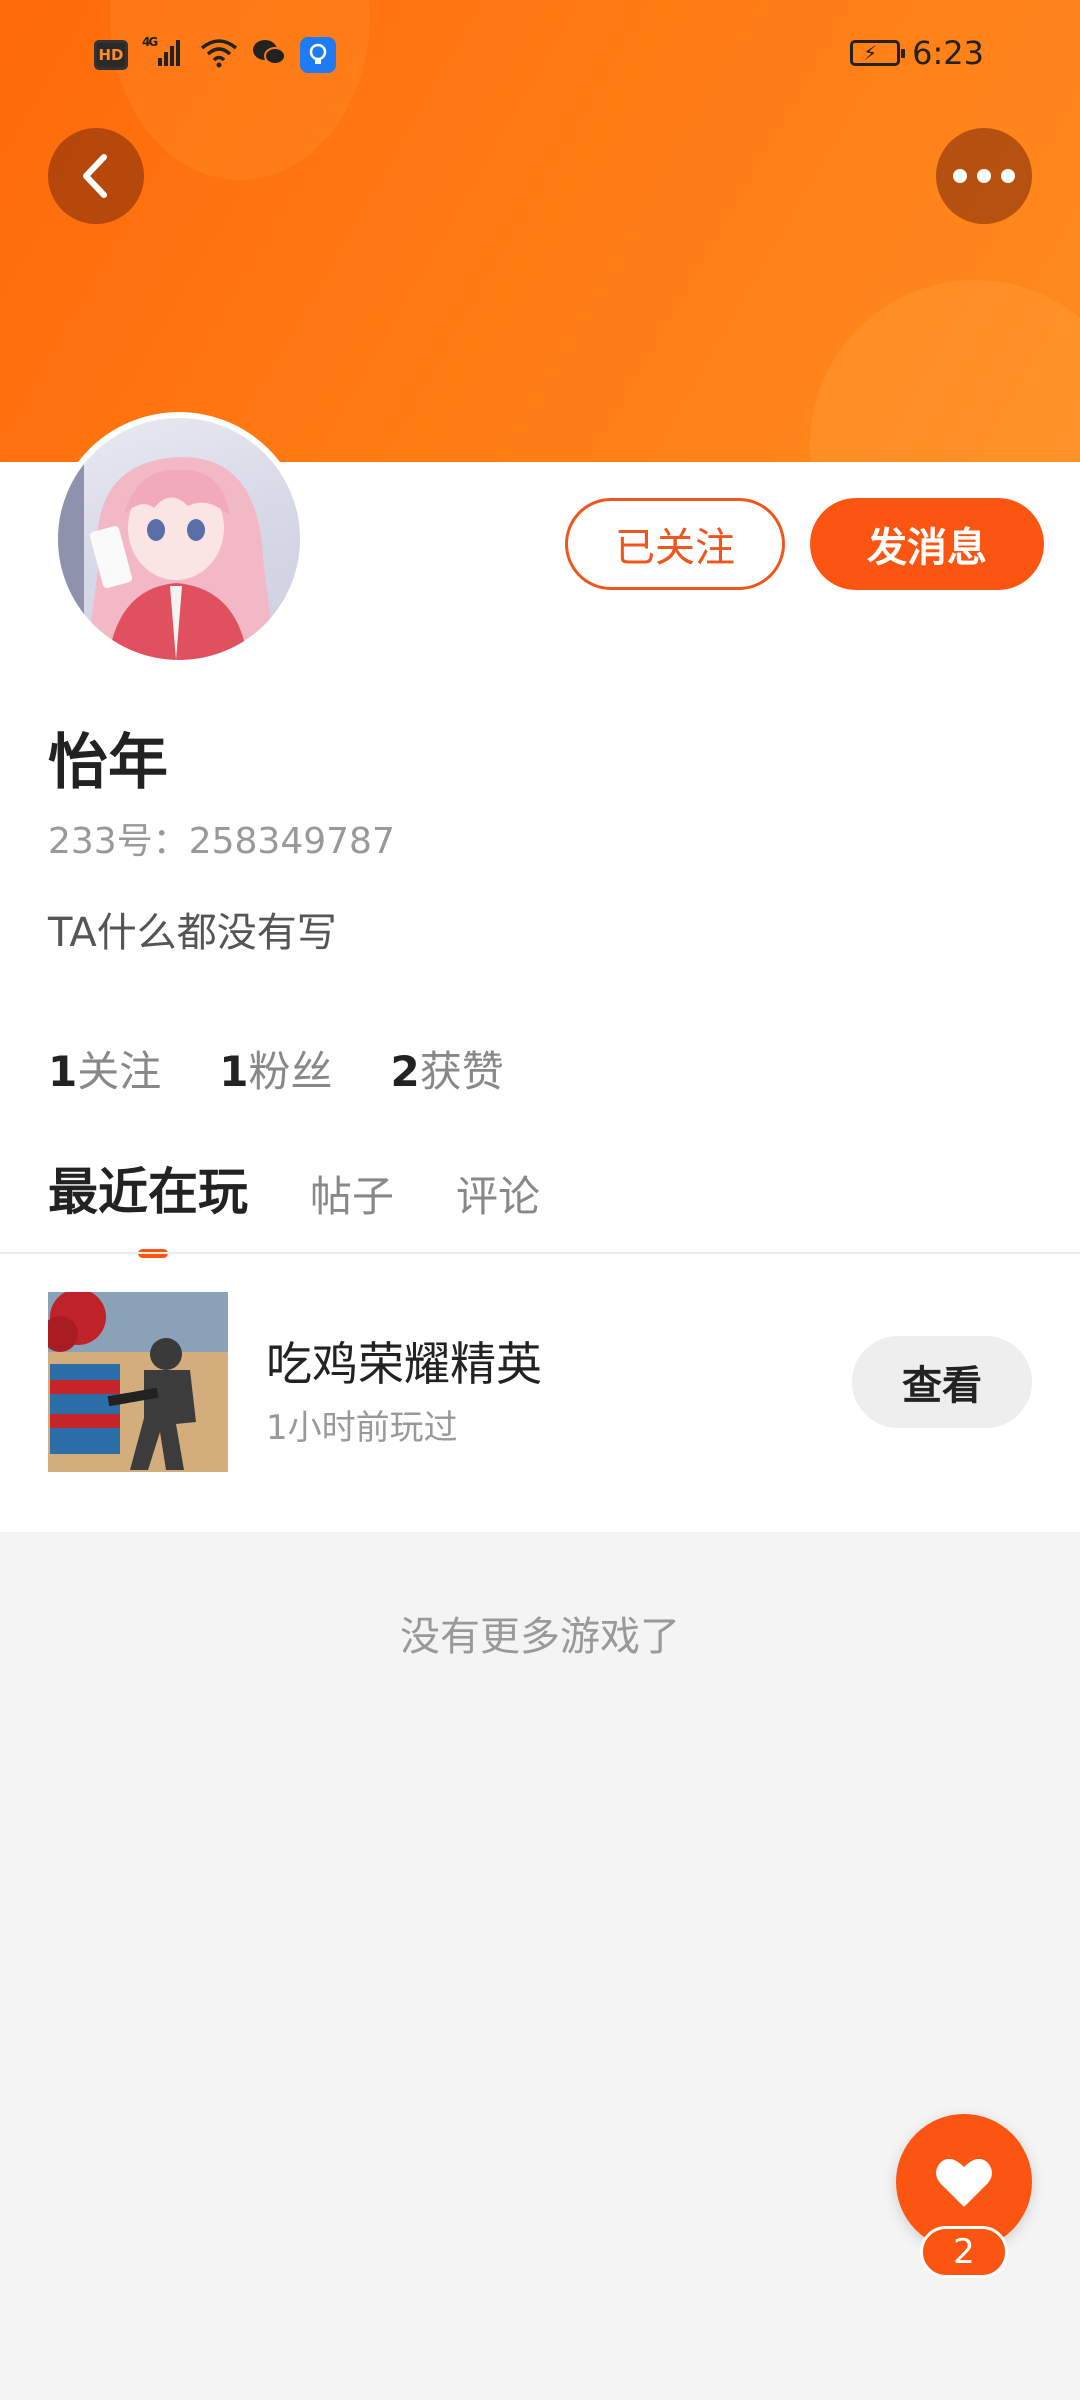  I want to click on more-options-button, so click(984, 176).